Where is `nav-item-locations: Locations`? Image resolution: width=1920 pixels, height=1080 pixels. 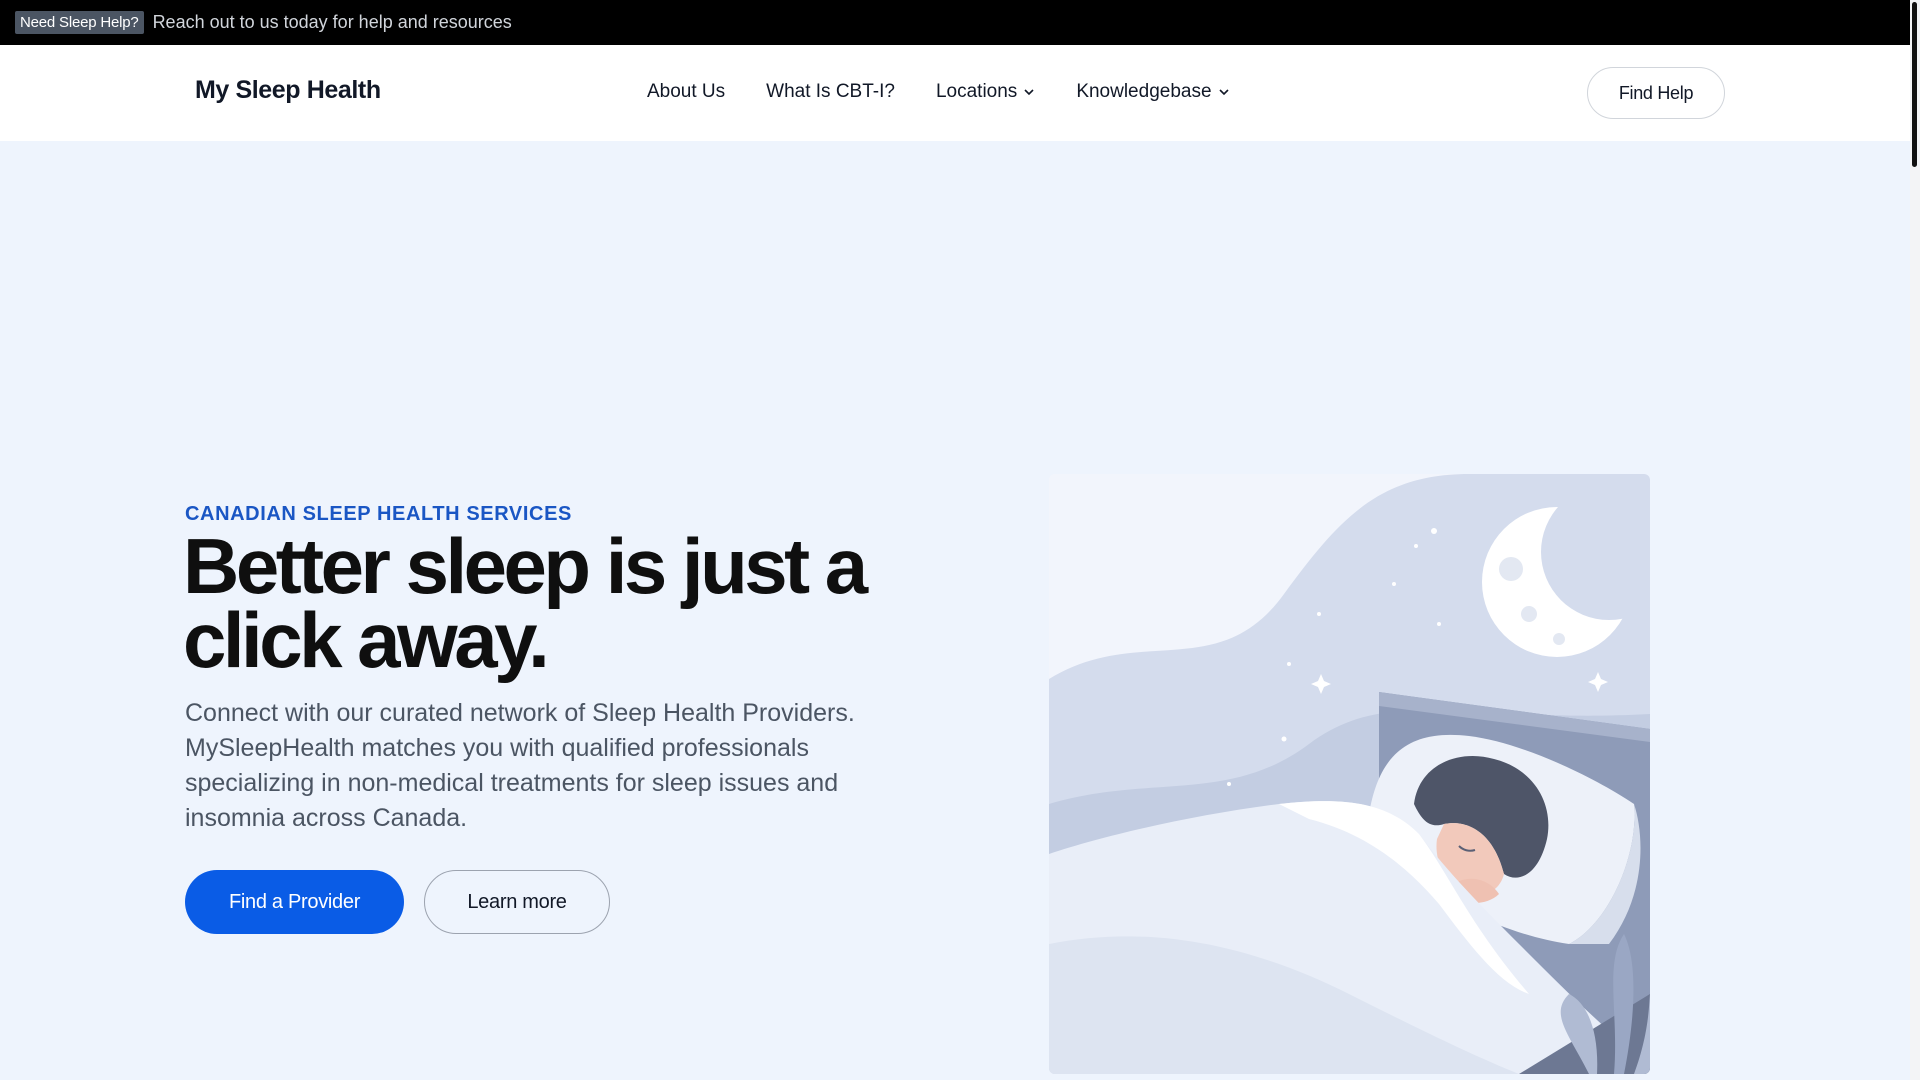 nav-item-locations: Locations is located at coordinates (985, 92).